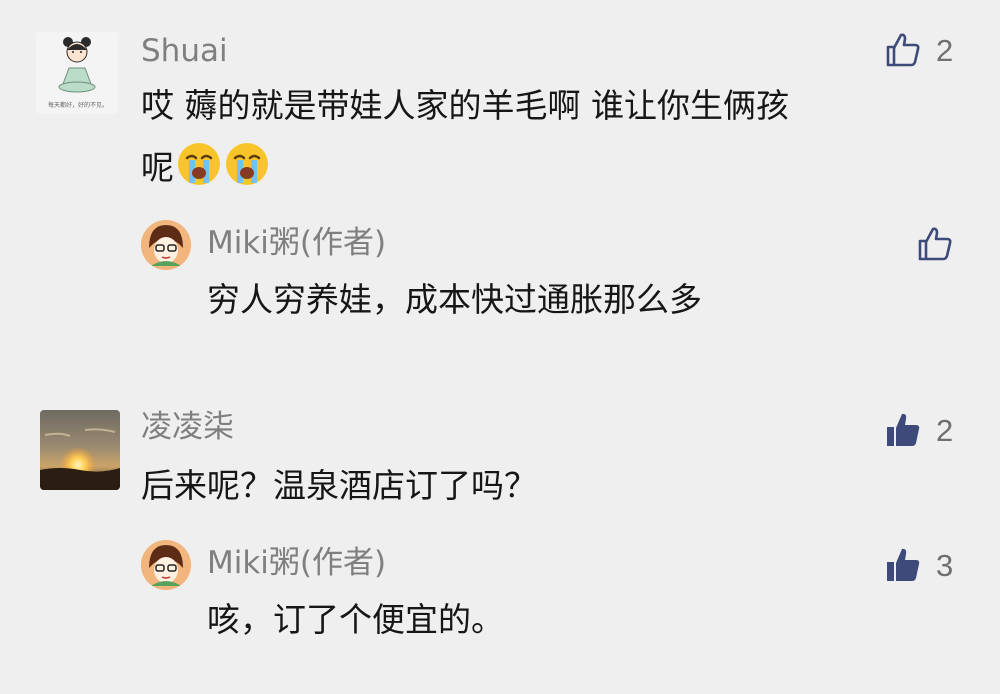 Image resolution: width=1000 pixels, height=694 pixels. I want to click on reply-text: 咳，订了个便宜的。, so click(355, 619).